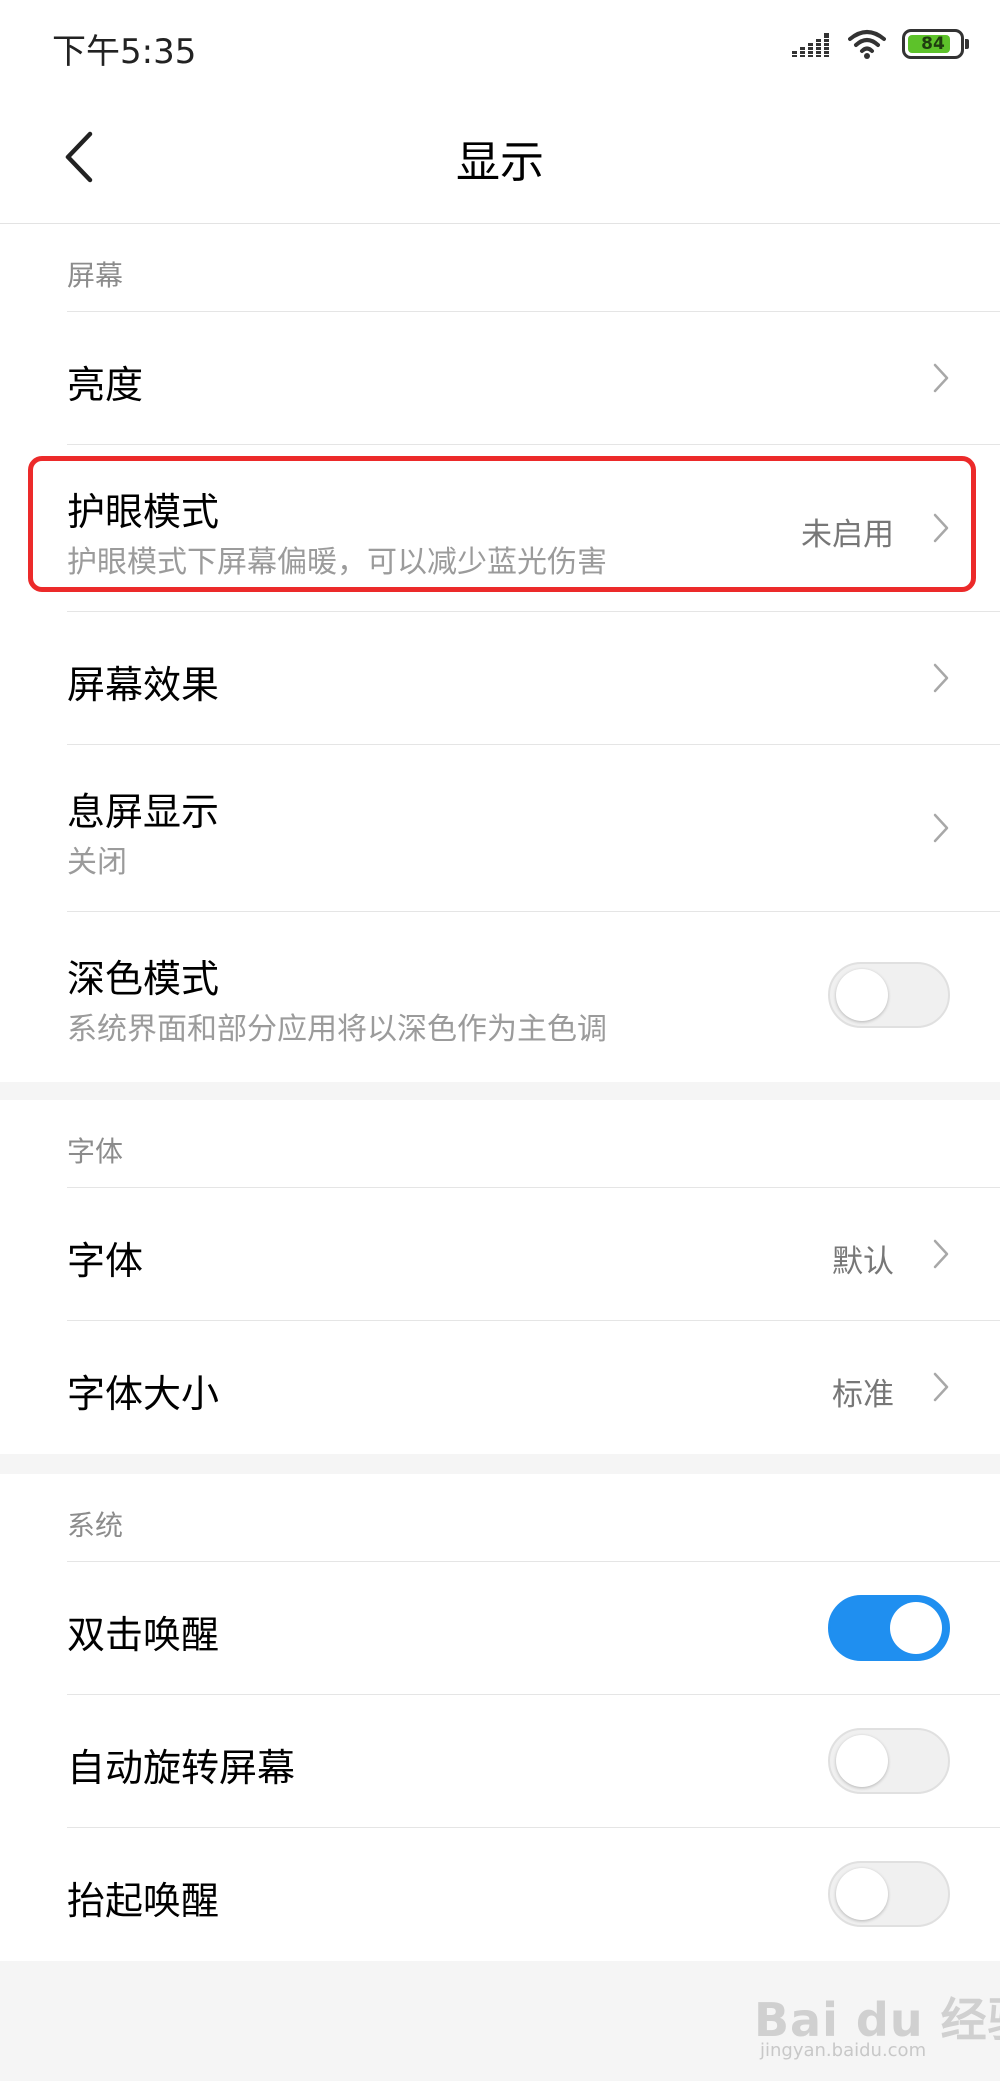  Describe the element at coordinates (95, 275) in the screenshot. I see `section-title-screen: 屏幕` at that location.